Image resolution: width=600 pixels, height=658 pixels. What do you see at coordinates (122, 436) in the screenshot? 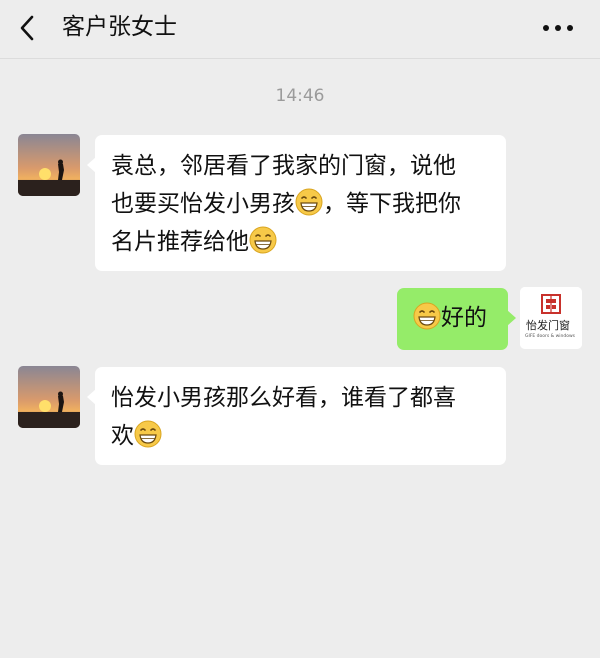
I see `message-text-segment: 欢` at bounding box center [122, 436].